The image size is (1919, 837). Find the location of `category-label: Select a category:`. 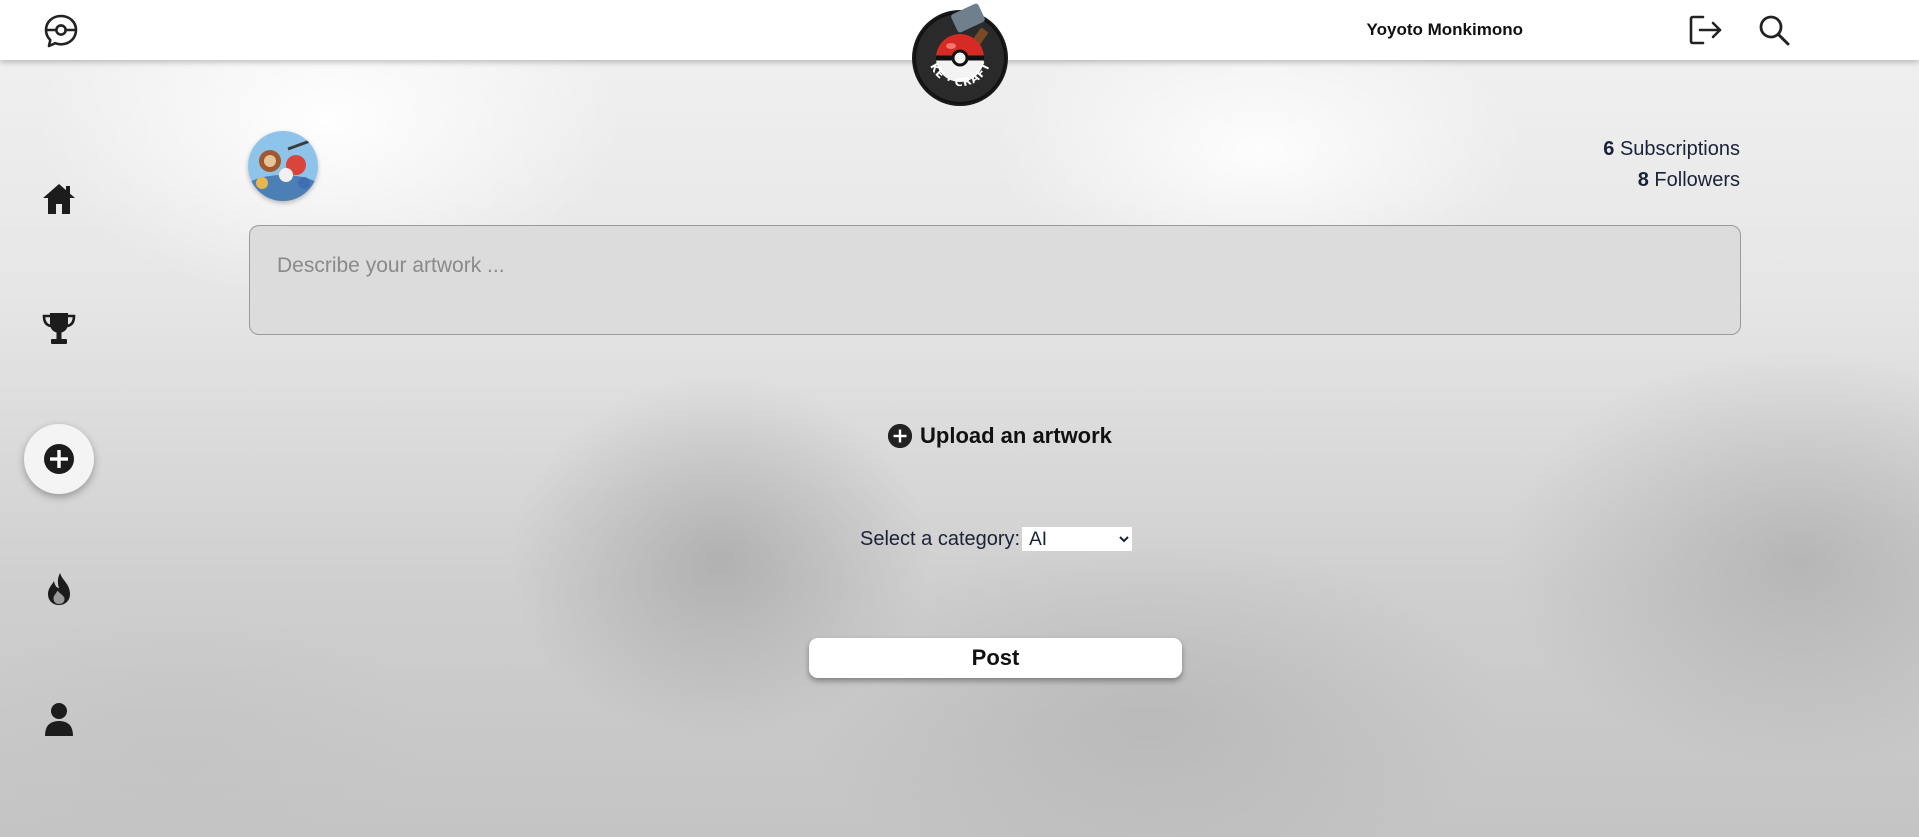

category-label: Select a category: is located at coordinates (940, 538).